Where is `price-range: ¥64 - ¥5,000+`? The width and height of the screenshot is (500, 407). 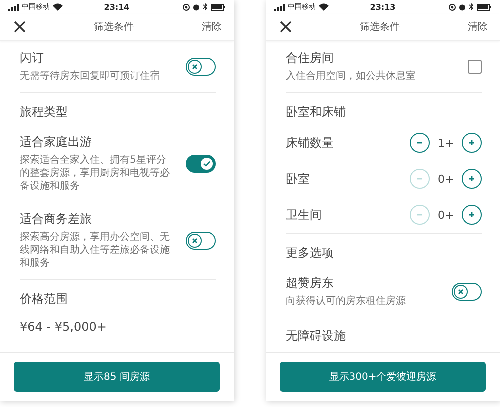
price-range: ¥64 - ¥5,000+ is located at coordinates (63, 326).